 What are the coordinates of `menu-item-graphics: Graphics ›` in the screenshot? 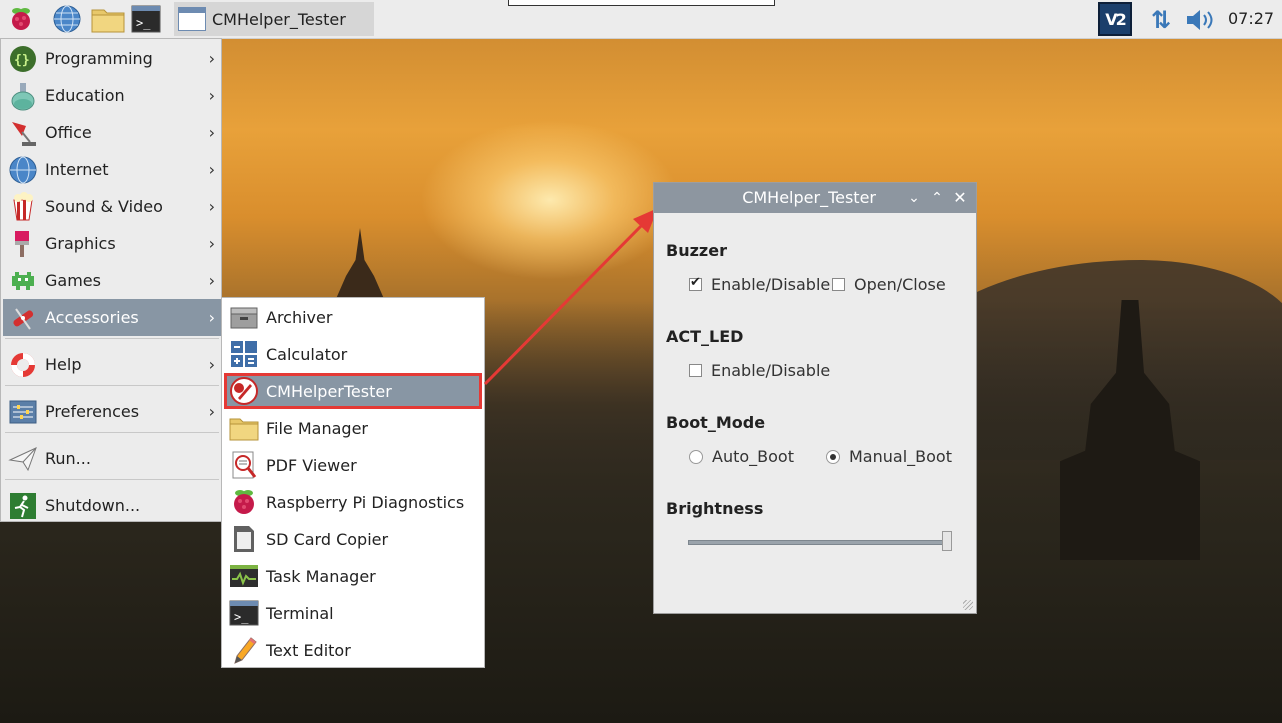 It's located at (112, 243).